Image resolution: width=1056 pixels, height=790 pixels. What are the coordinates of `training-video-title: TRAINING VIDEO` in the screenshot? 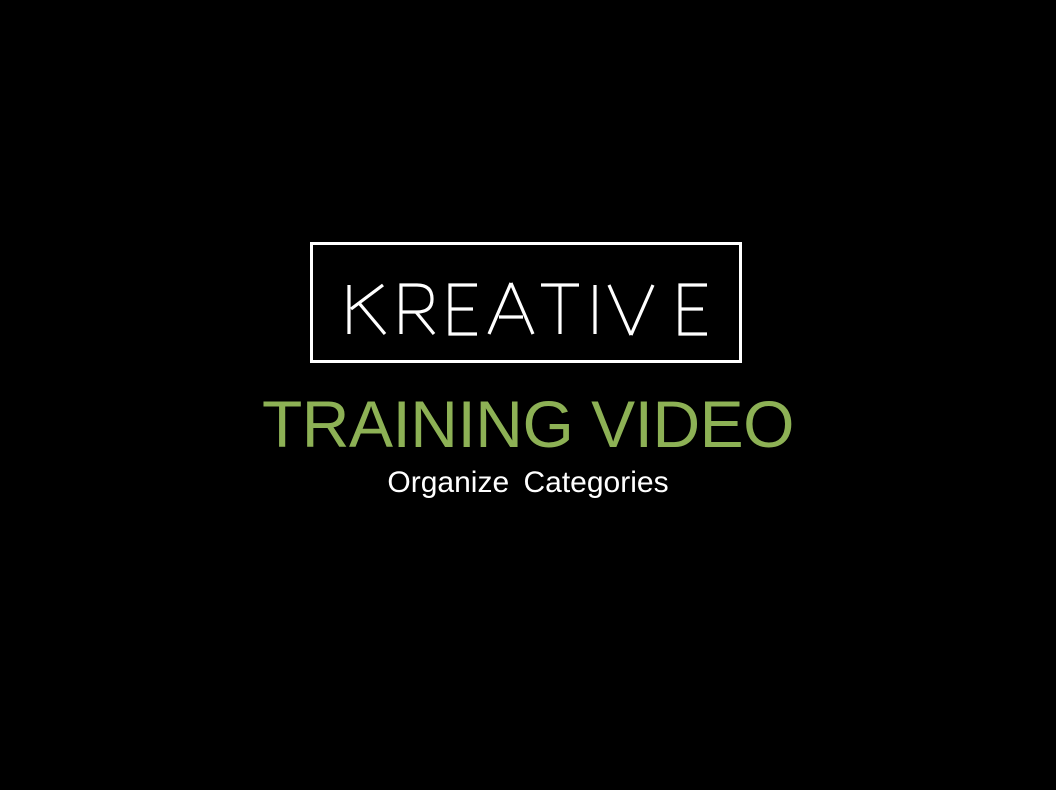 It's located at (528, 424).